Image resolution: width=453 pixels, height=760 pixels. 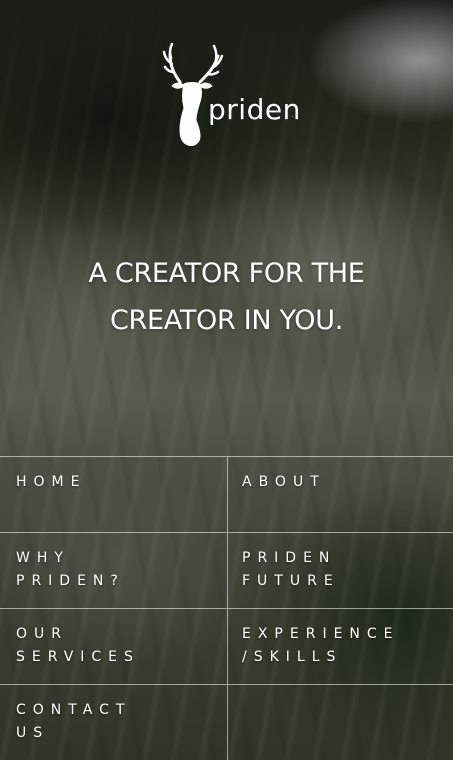 I want to click on logo-wordmark: priden, so click(x=254, y=109).